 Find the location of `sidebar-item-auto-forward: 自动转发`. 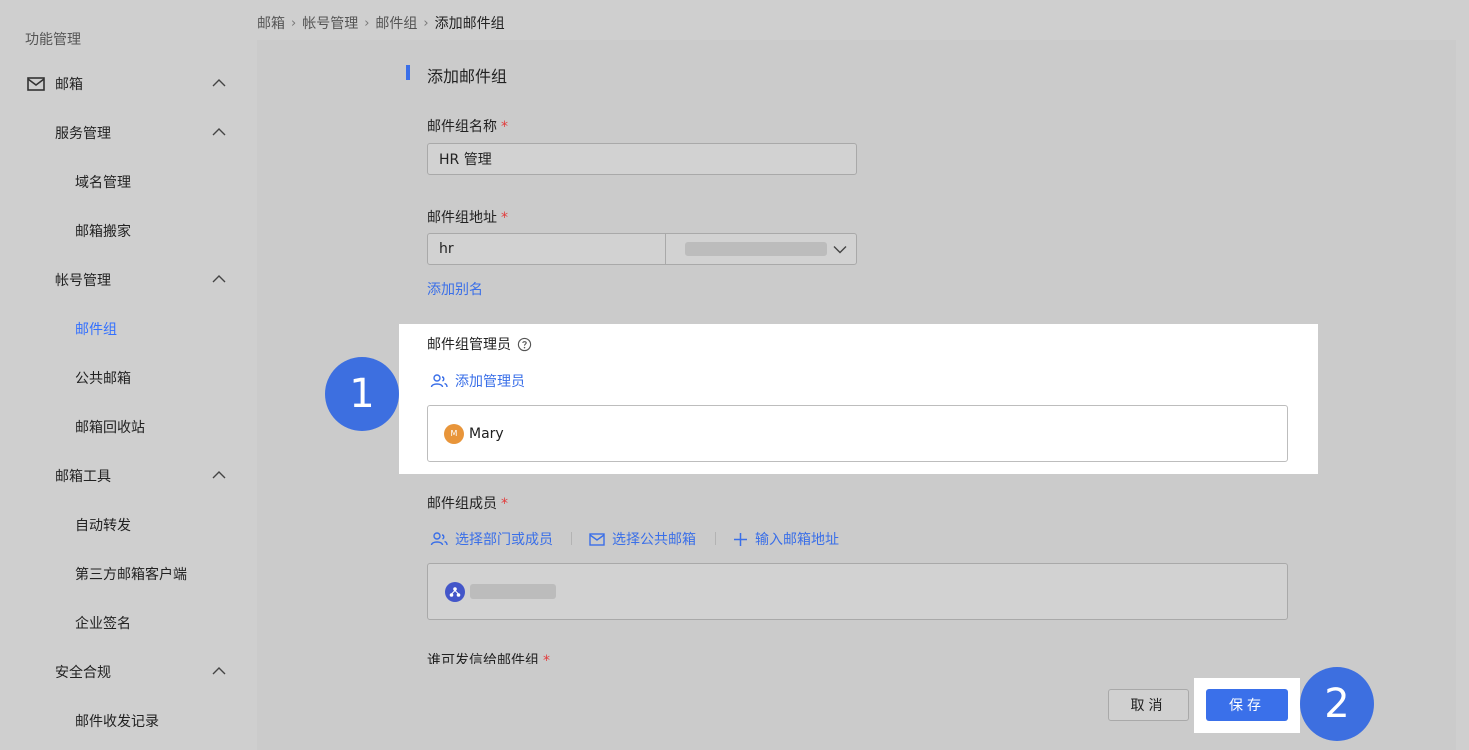

sidebar-item-auto-forward: 自动转发 is located at coordinates (103, 525).